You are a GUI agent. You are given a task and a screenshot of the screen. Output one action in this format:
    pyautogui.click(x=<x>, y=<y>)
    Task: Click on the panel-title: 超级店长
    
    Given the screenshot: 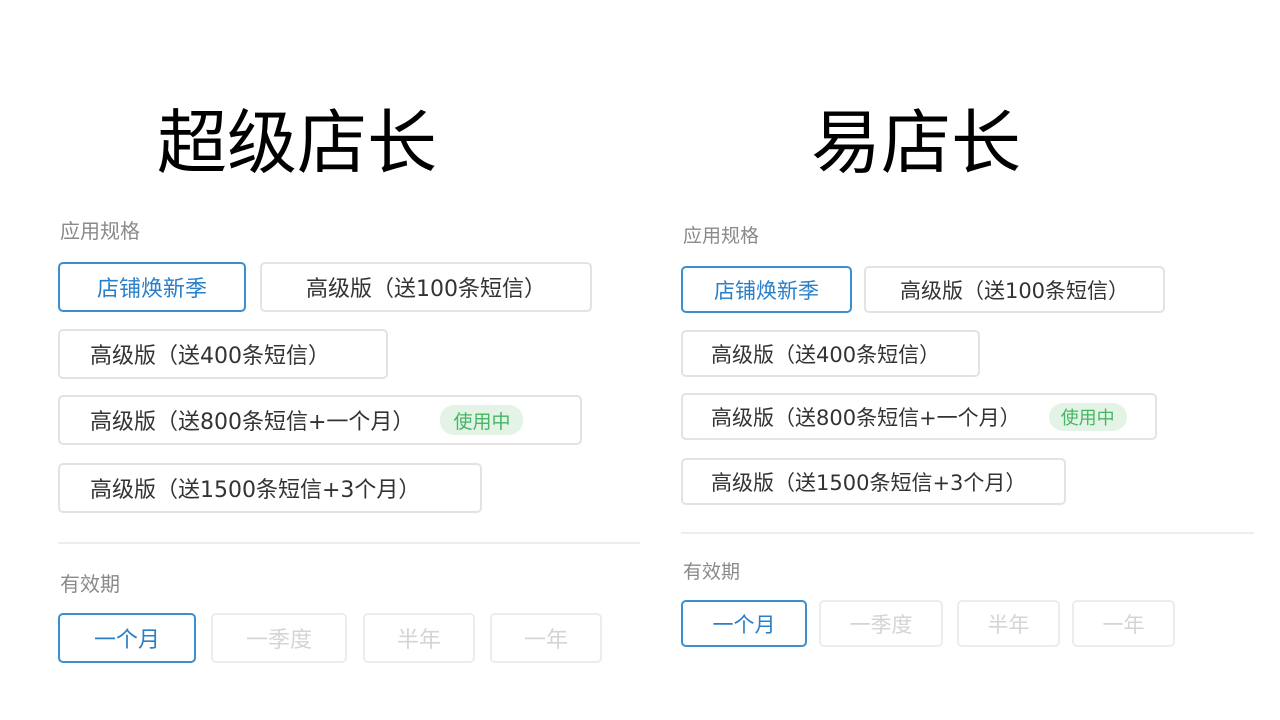 What is the action you would take?
    pyautogui.click(x=297, y=143)
    